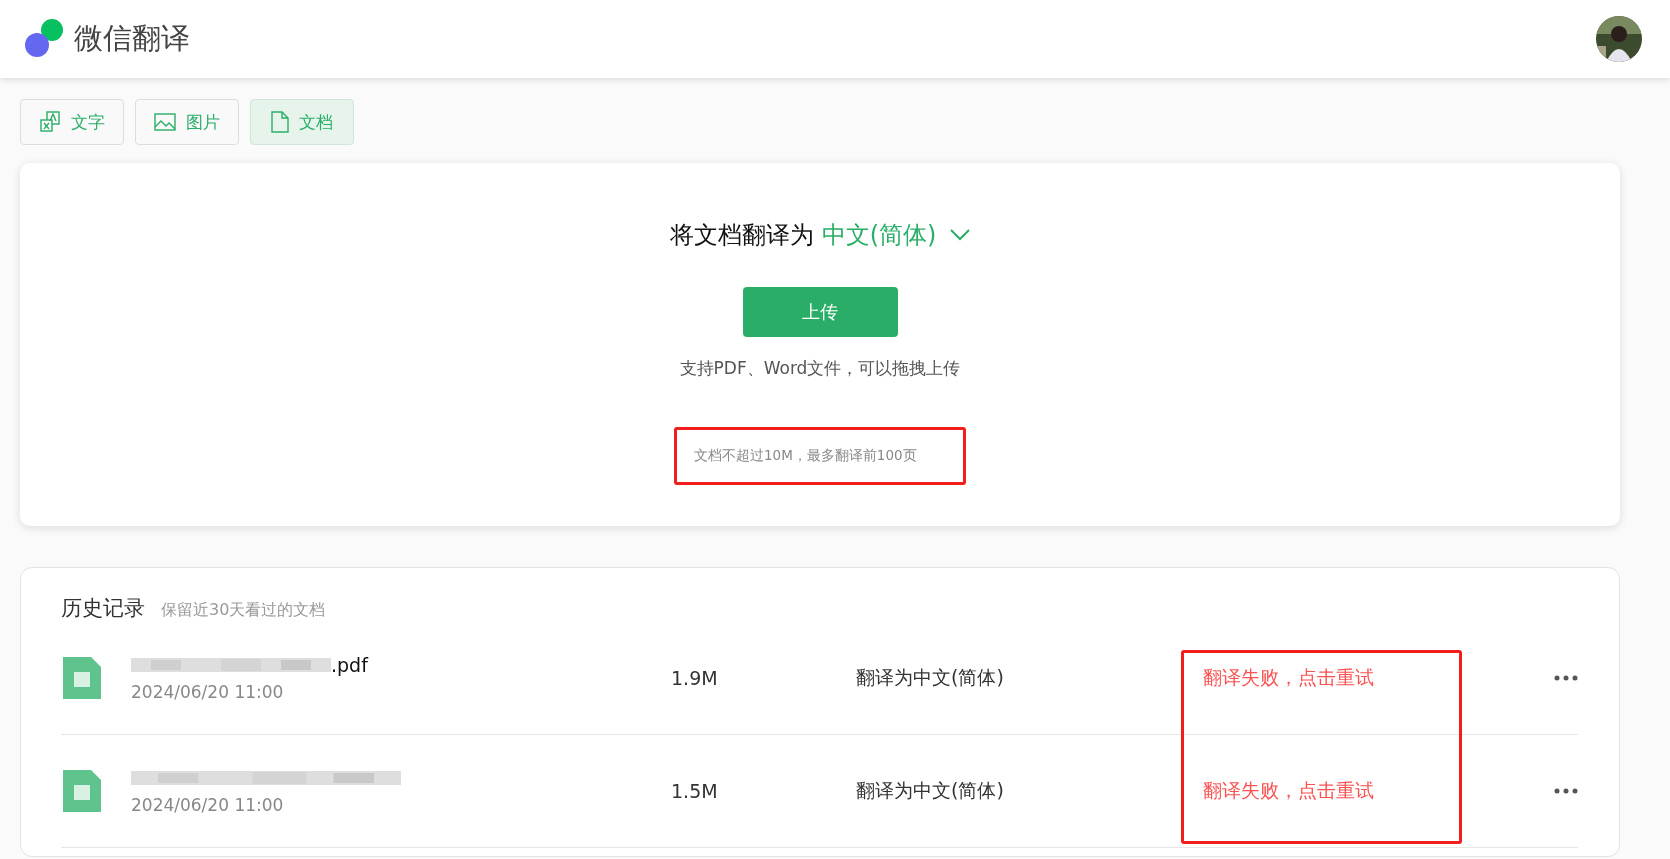 This screenshot has width=1670, height=859. What do you see at coordinates (103, 608) in the screenshot?
I see `history-title: 历史记录` at bounding box center [103, 608].